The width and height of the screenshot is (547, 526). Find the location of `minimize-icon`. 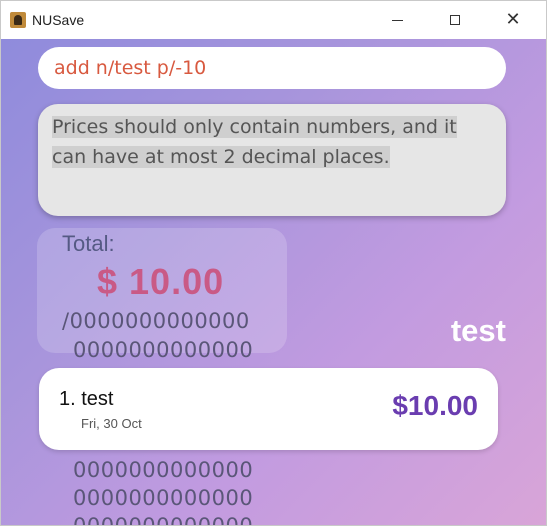

minimize-icon is located at coordinates (397, 20).